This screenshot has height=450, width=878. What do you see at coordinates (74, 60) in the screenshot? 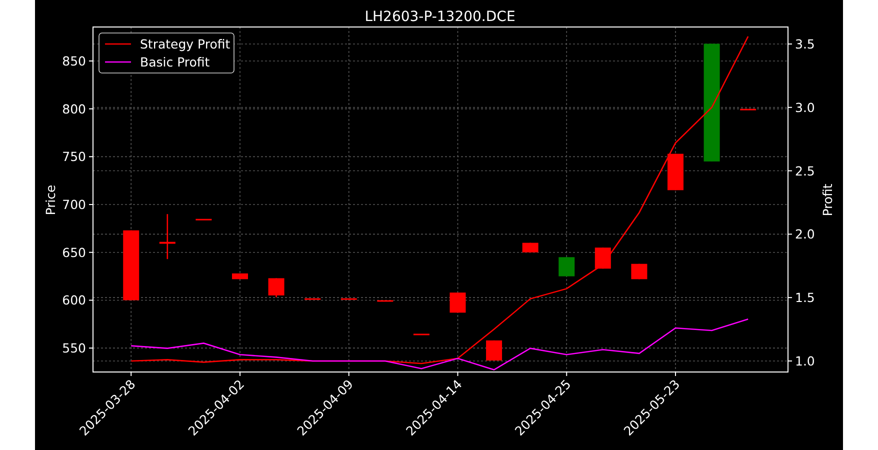
I see `y-tick-label: 850` at bounding box center [74, 60].